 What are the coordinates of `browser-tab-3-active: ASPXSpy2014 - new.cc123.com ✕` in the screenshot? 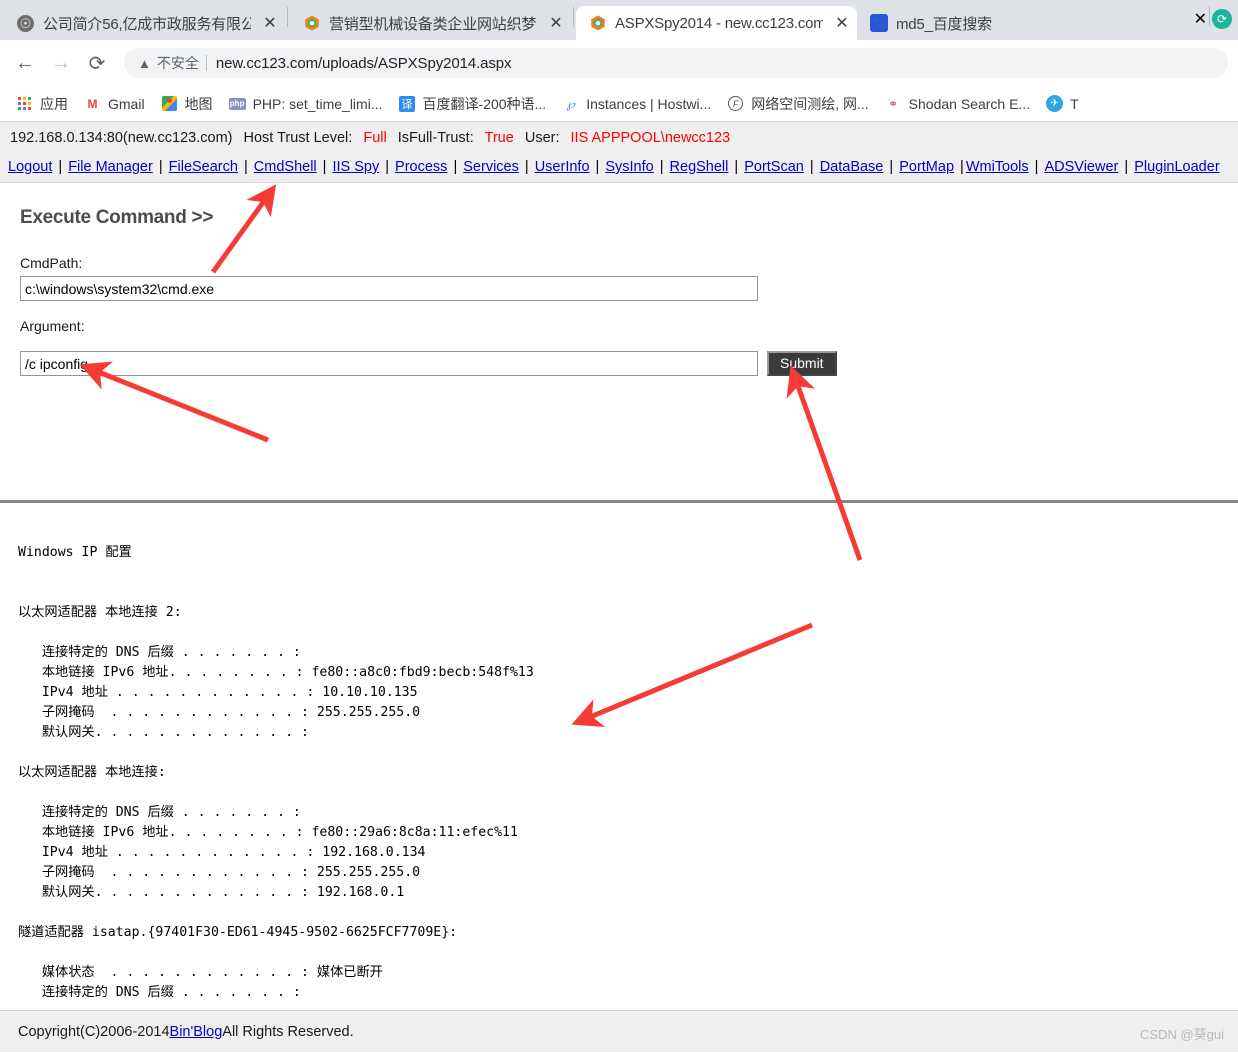 It's located at (716, 23).